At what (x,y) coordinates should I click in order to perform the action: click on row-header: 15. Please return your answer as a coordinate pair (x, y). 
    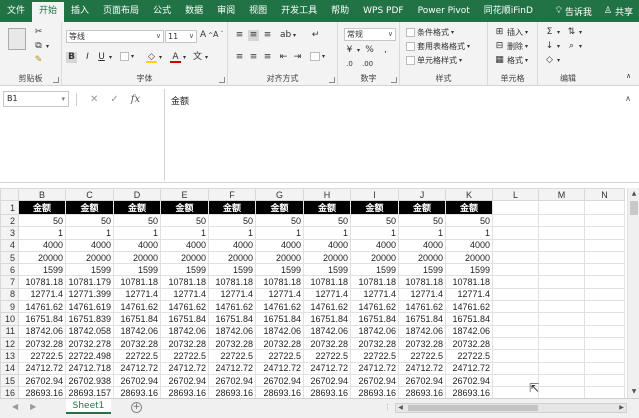
    Looking at the image, I should click on (9, 380).